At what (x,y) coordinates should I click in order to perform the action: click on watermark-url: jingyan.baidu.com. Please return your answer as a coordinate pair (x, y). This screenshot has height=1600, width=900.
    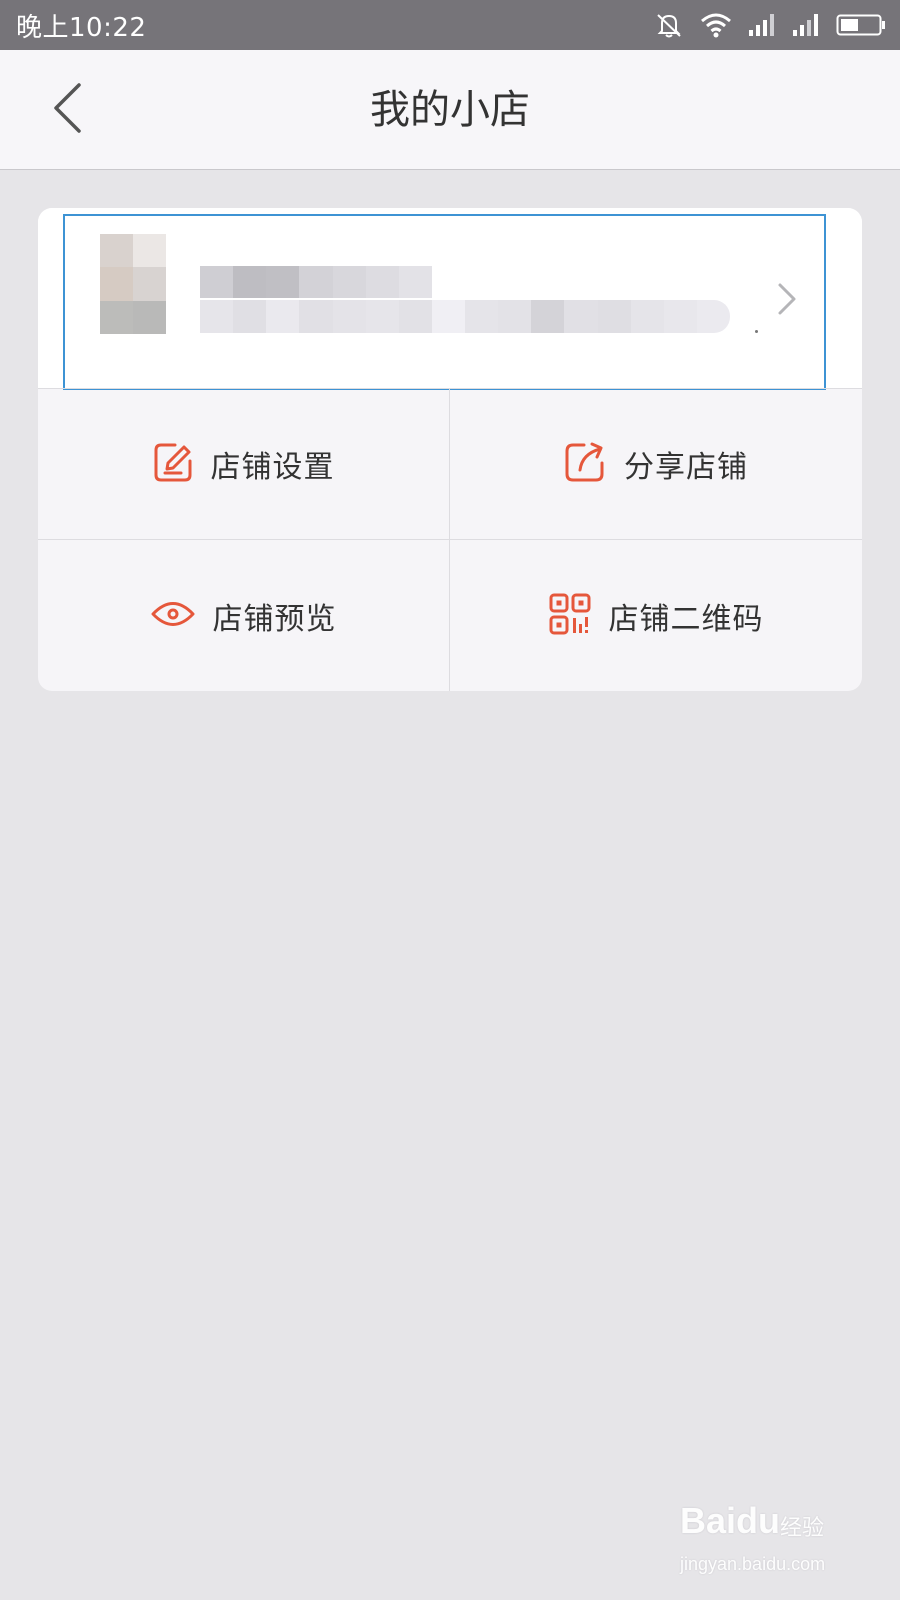
    Looking at the image, I should click on (753, 1564).